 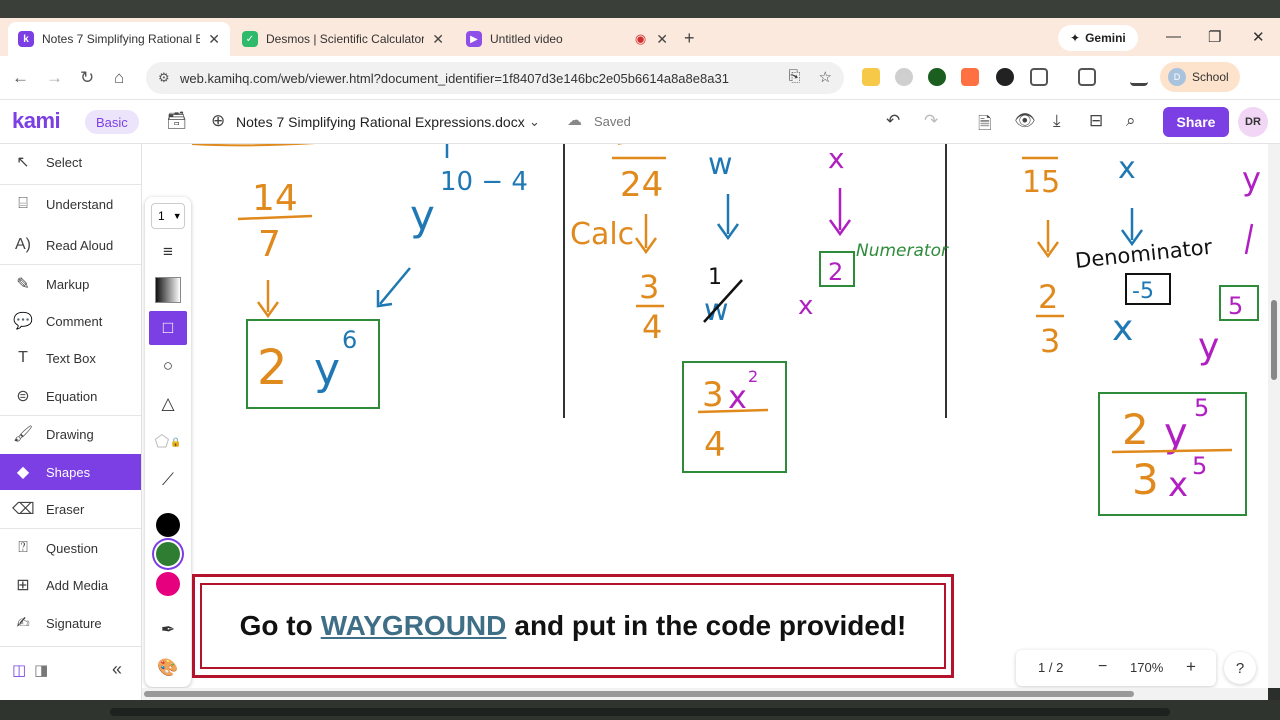 What do you see at coordinates (1173, 36) in the screenshot?
I see `minimize-button: —` at bounding box center [1173, 36].